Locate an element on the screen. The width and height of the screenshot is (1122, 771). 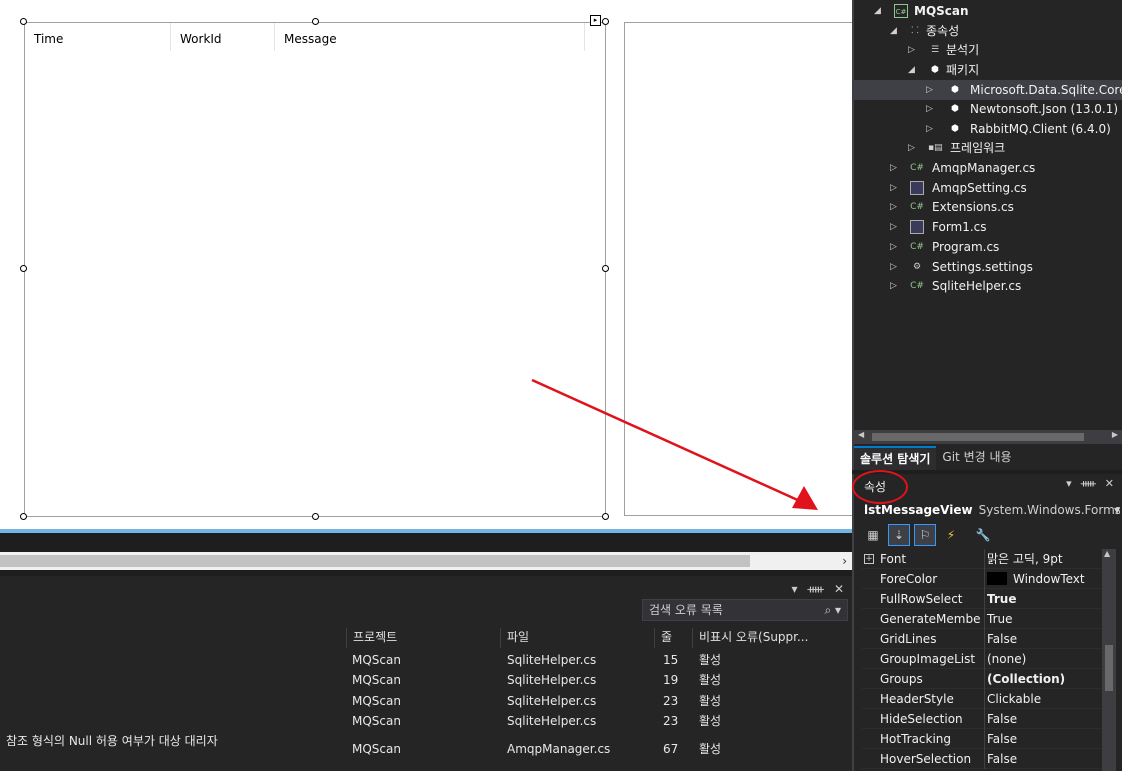
property-row-groupimagelist: GroupImageList (none) is located at coordinates (982, 659).